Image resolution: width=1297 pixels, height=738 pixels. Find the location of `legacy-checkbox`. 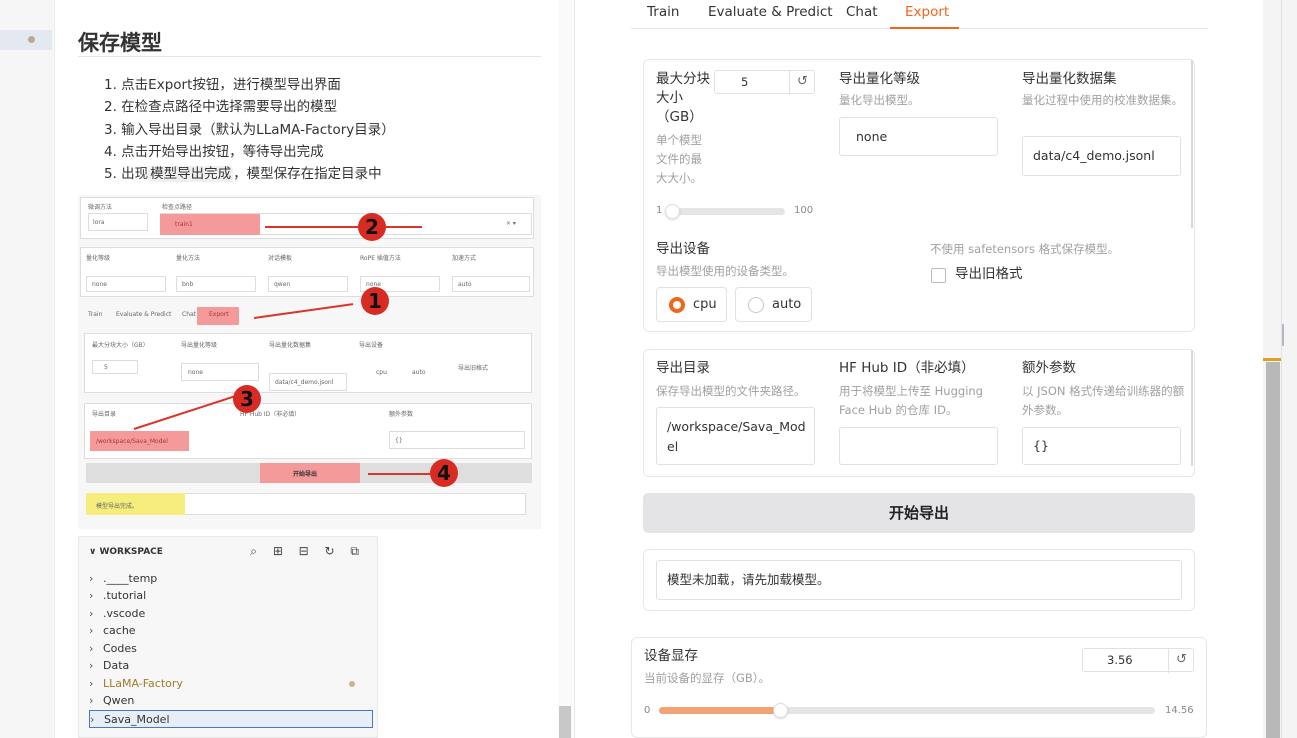

legacy-checkbox is located at coordinates (938, 275).